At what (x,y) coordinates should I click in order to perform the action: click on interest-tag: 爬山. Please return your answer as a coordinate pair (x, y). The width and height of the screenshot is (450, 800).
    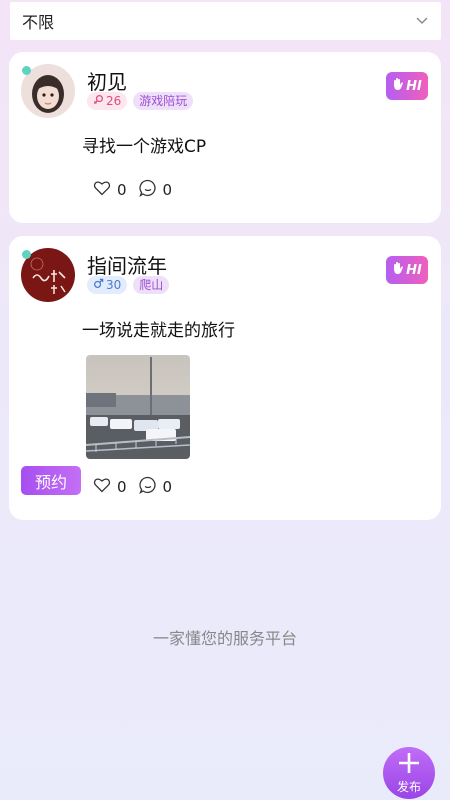
    Looking at the image, I should click on (151, 285).